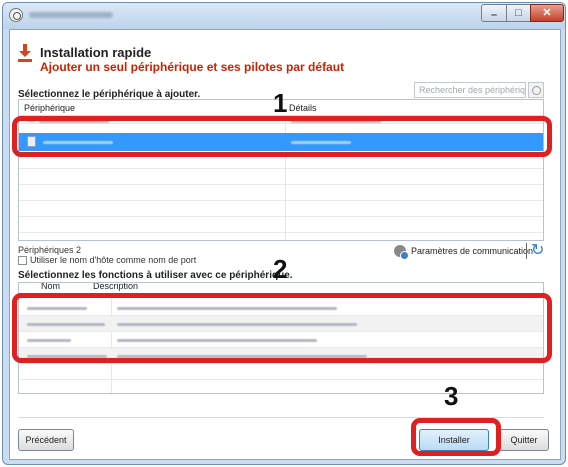 This screenshot has height=467, width=568. I want to click on annotation-highlight-install, so click(456, 437).